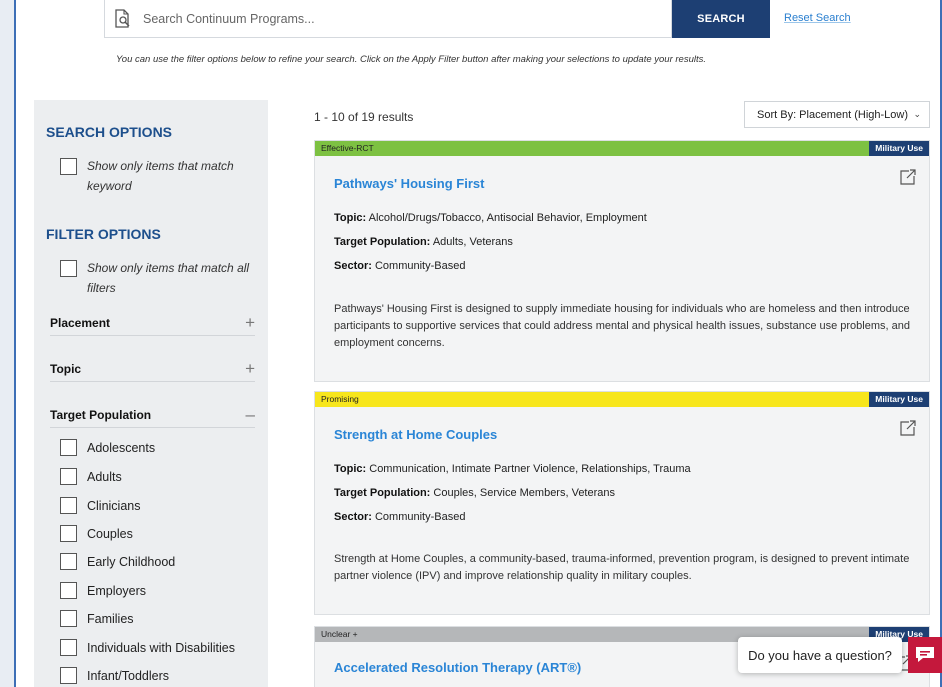  What do you see at coordinates (409, 183) in the screenshot?
I see `program-title-link: Pathways' Housing First` at bounding box center [409, 183].